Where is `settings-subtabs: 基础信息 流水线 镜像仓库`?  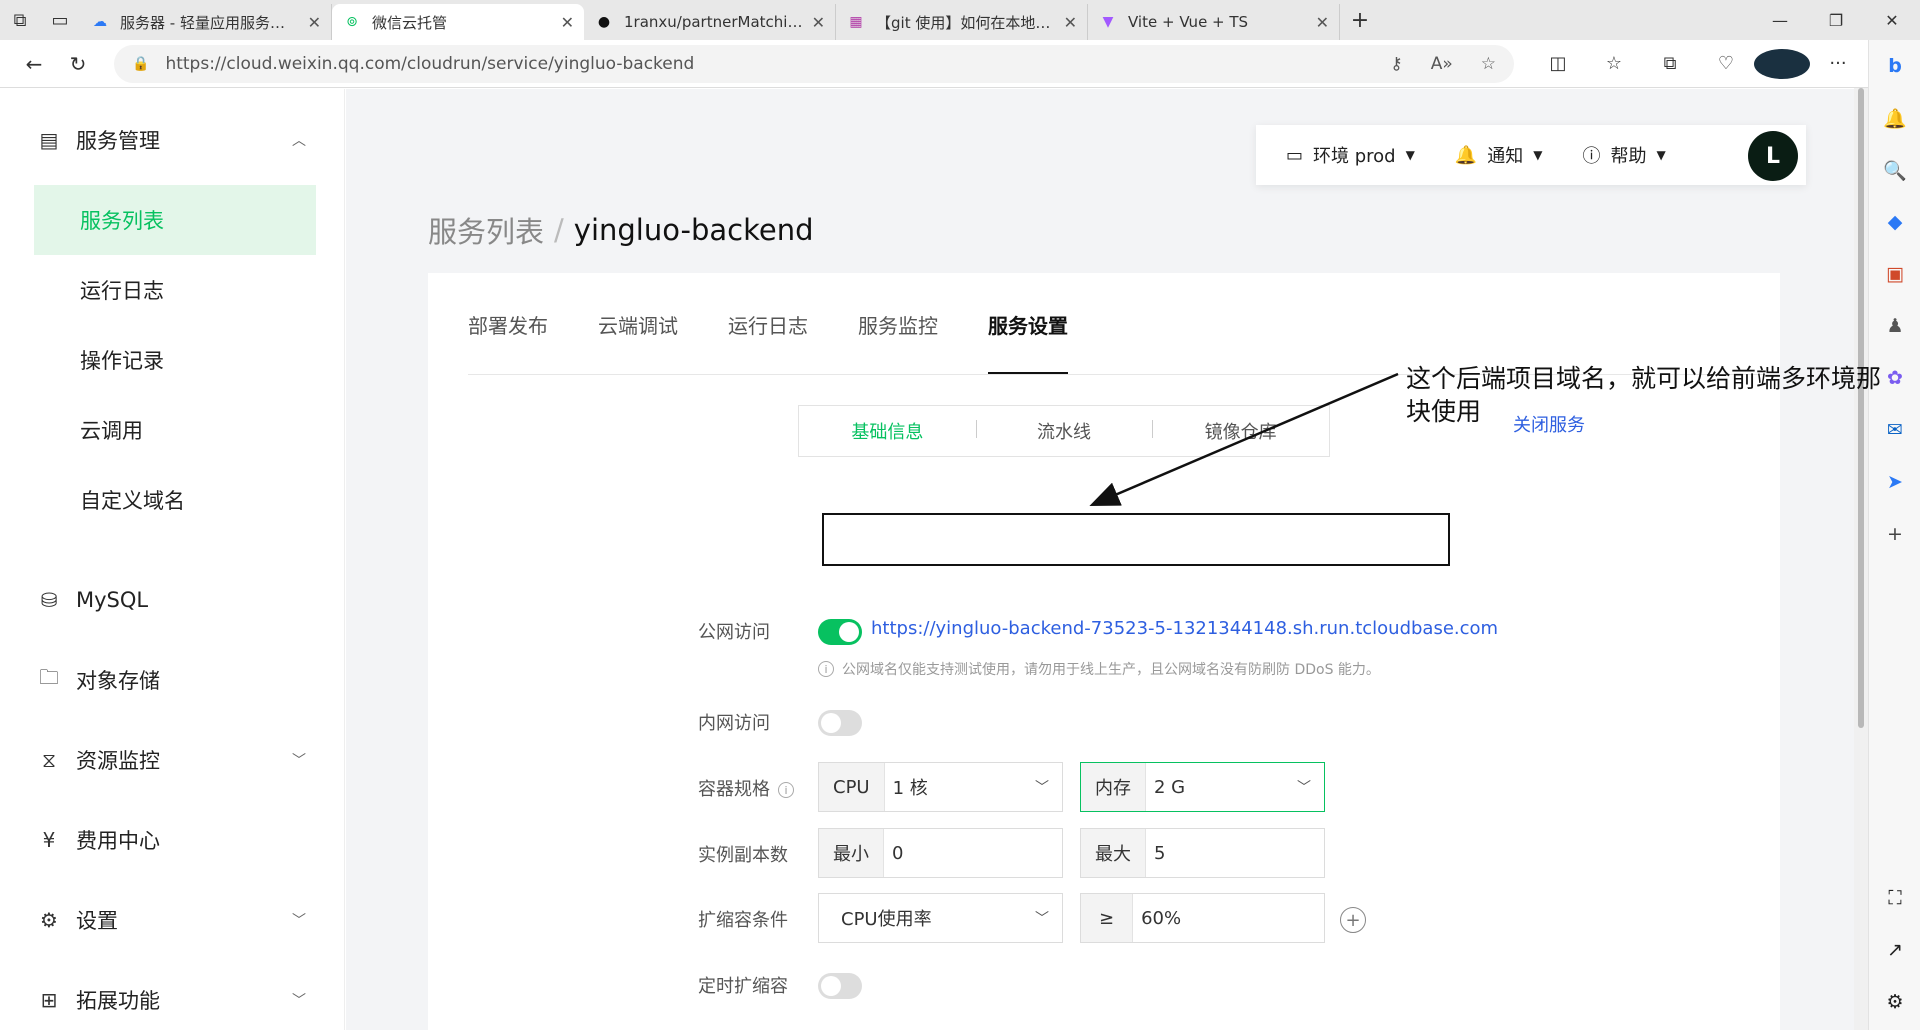 settings-subtabs: 基础信息 流水线 镜像仓库 is located at coordinates (1064, 431).